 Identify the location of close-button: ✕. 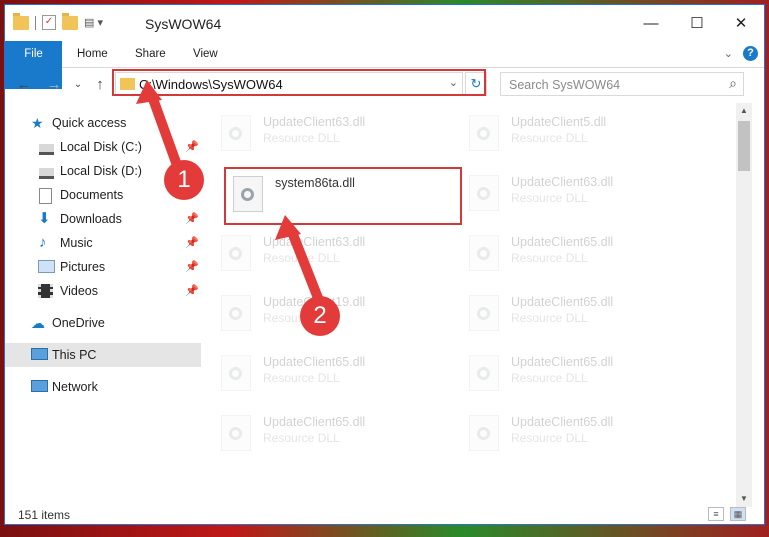
(741, 23).